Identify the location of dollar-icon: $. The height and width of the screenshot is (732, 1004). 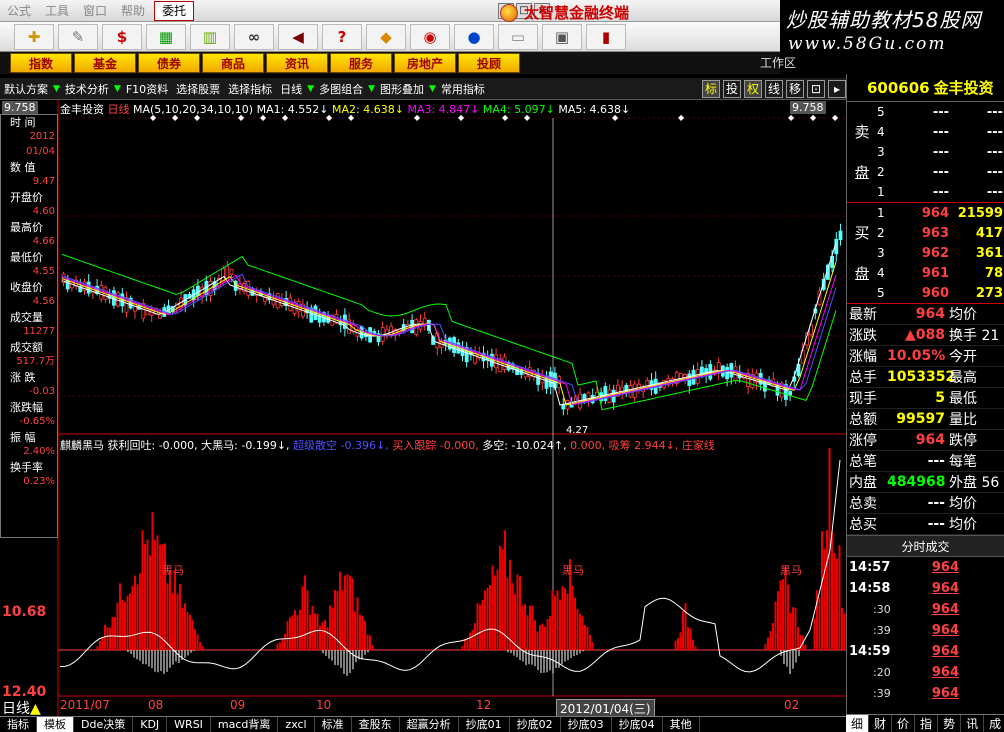
(122, 36).